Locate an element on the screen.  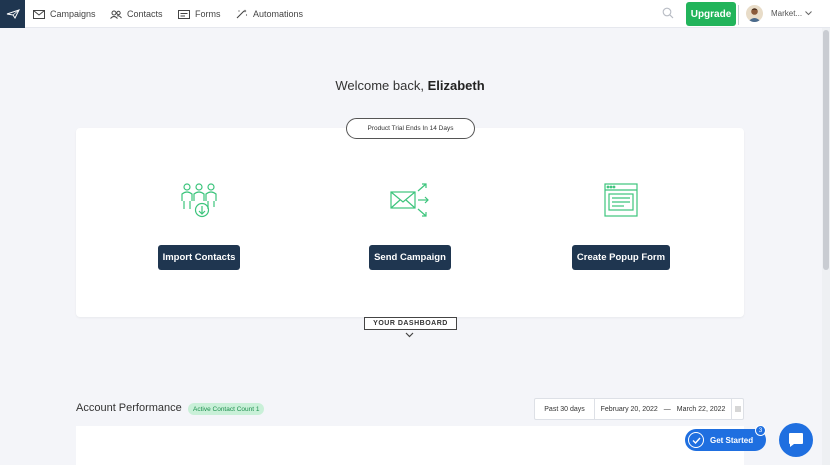
people-icon is located at coordinates (116, 14).